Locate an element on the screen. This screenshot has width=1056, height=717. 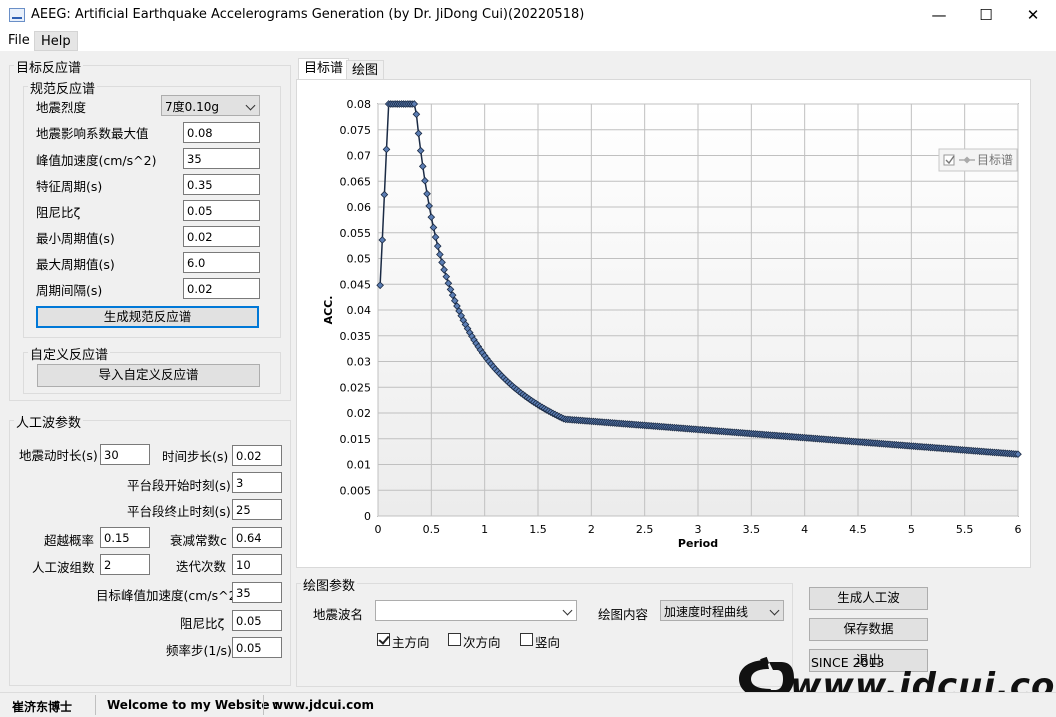
x-tick-label: 6 is located at coordinates (1018, 529).